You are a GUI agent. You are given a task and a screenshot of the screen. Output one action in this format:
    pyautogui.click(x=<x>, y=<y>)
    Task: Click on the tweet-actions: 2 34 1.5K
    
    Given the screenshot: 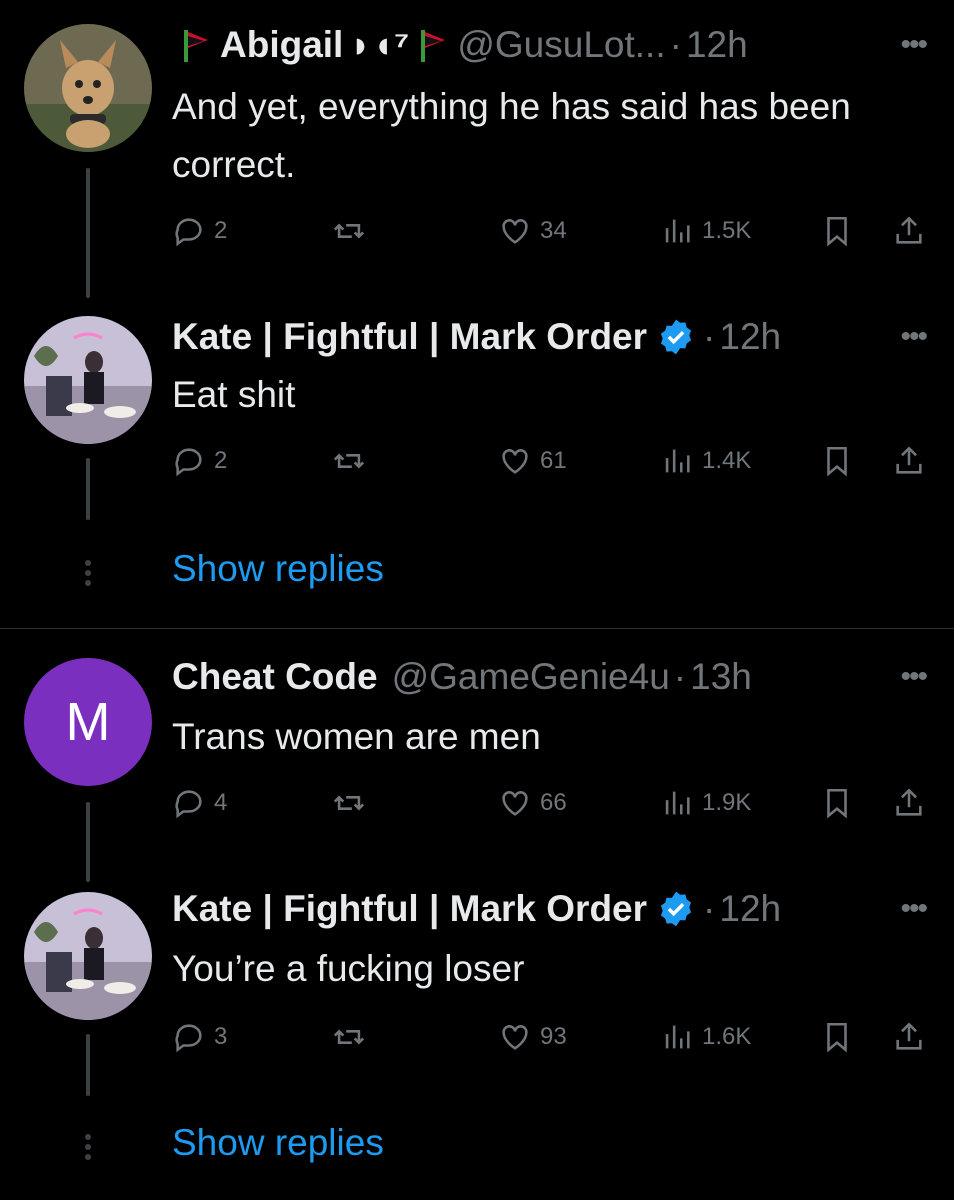 What is the action you would take?
    pyautogui.click(x=551, y=234)
    